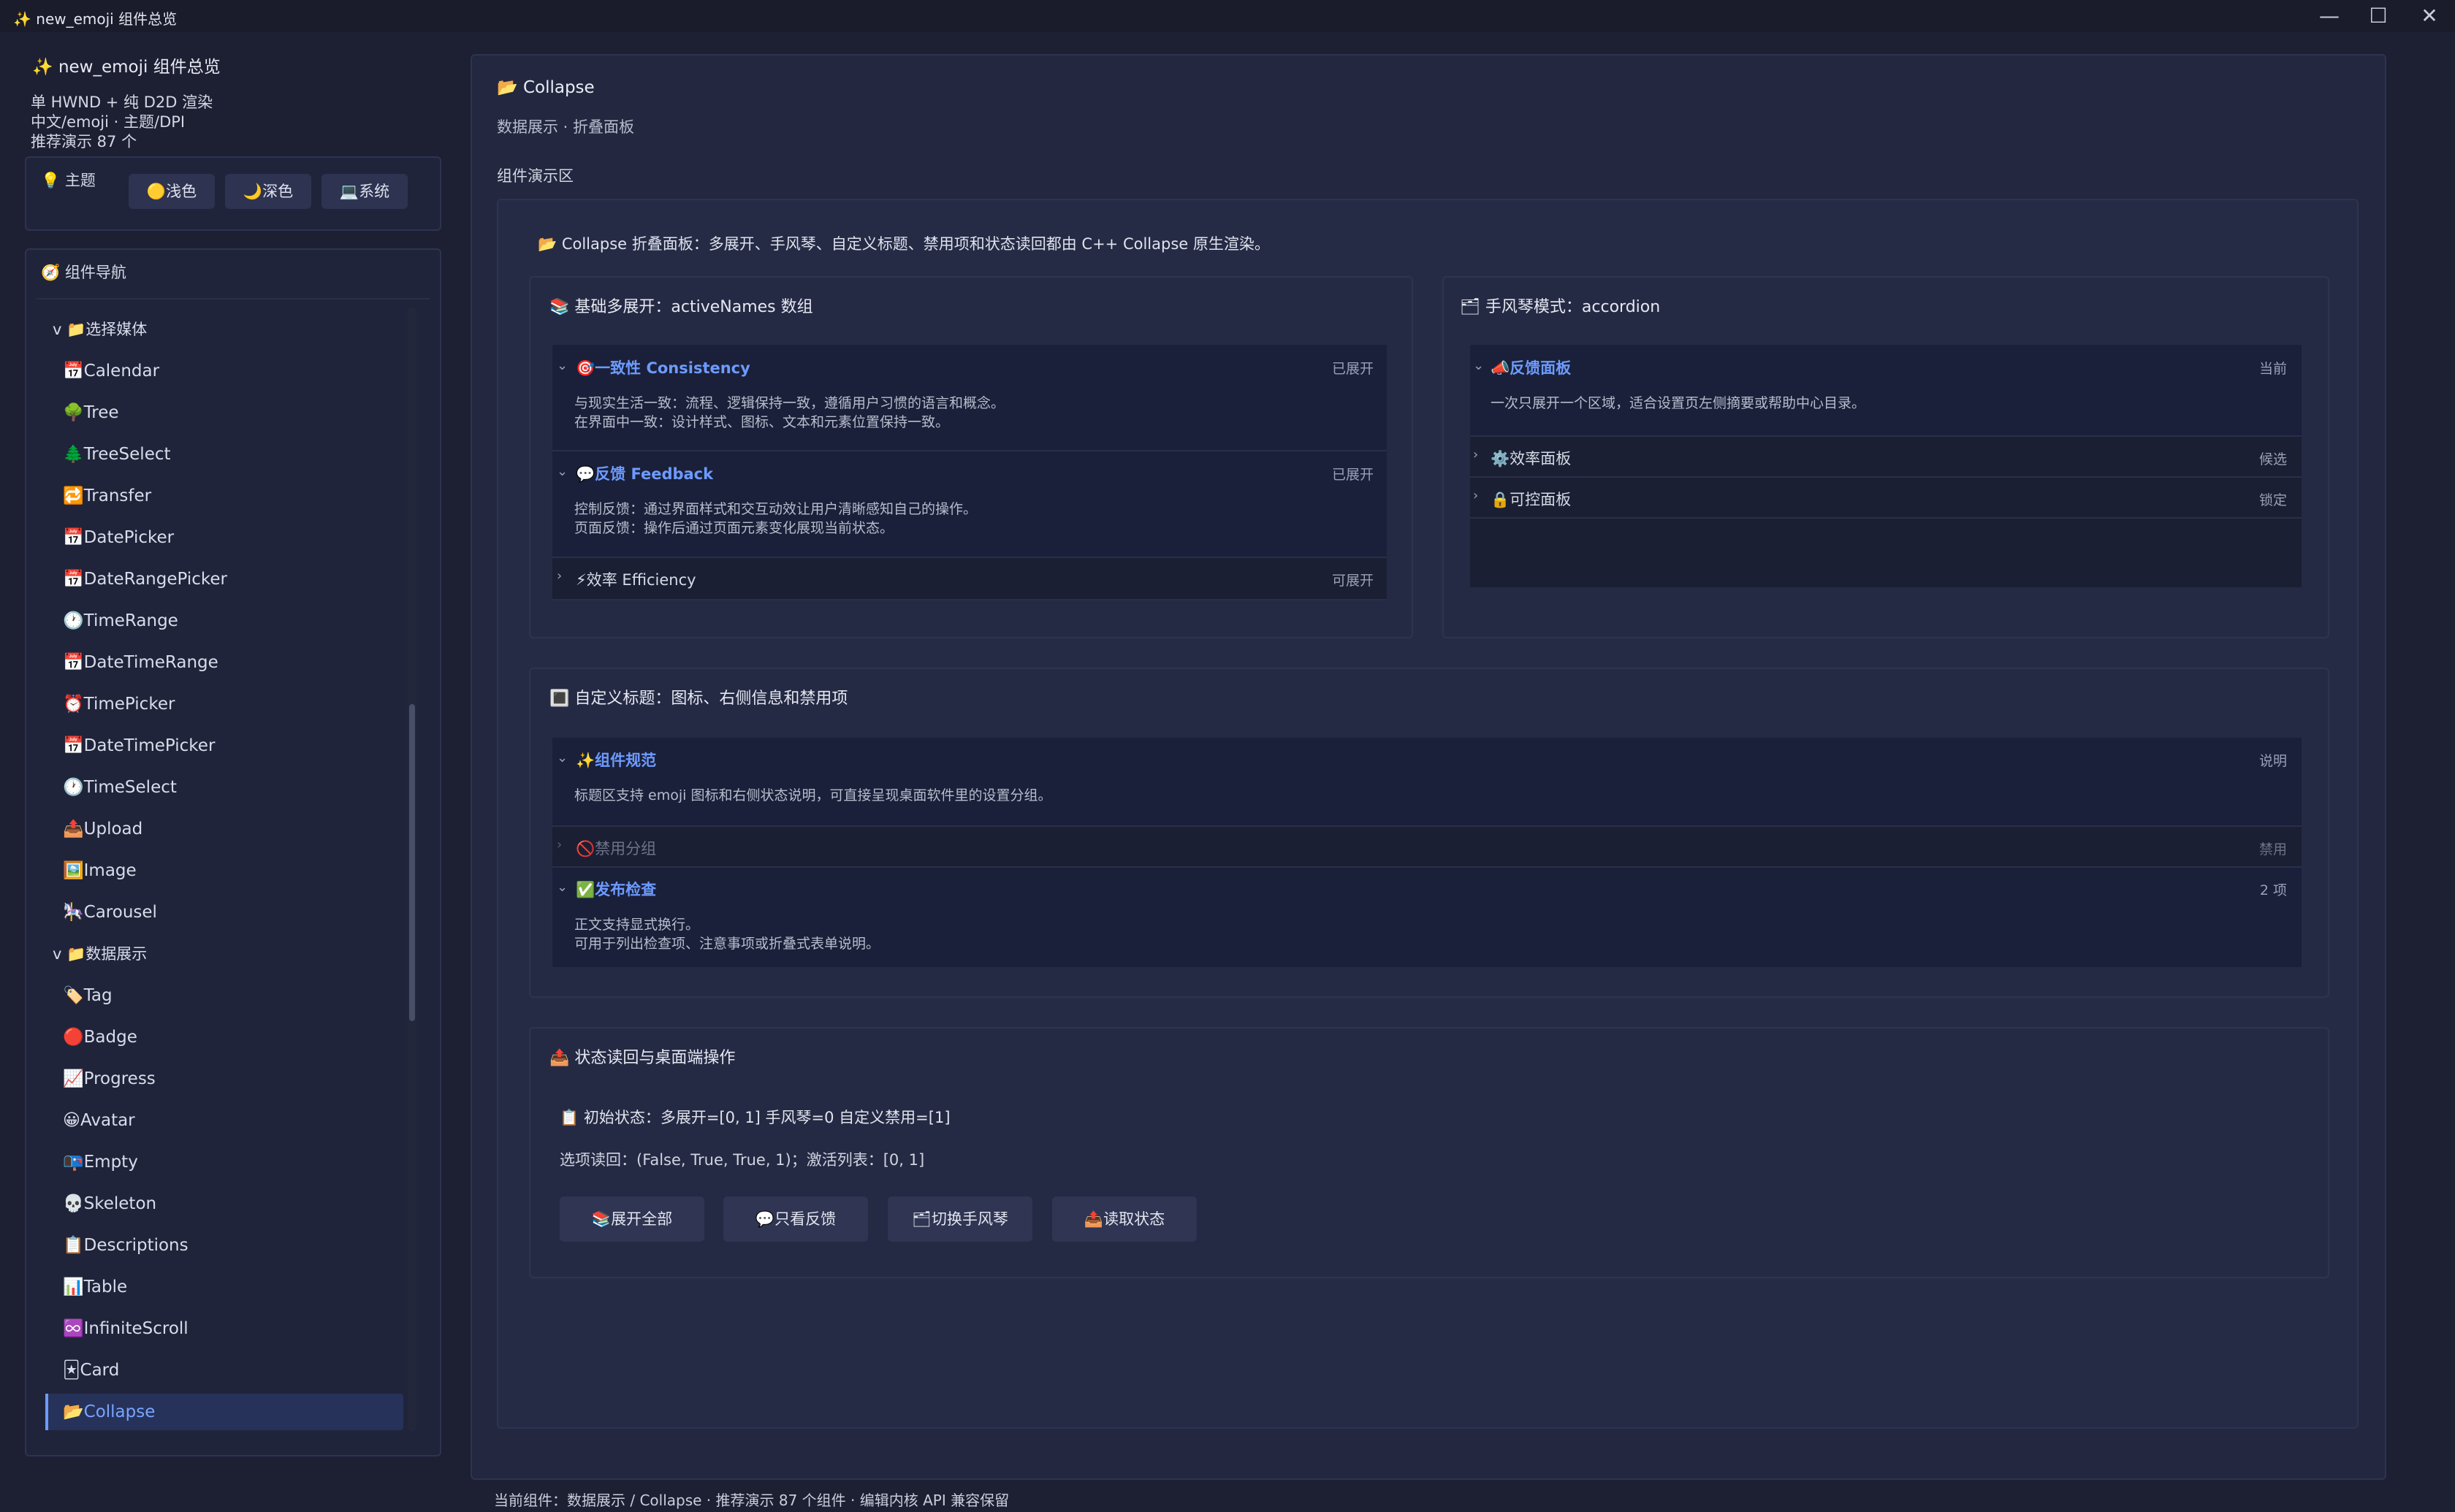 Image resolution: width=2455 pixels, height=1512 pixels. Describe the element at coordinates (95, 19) in the screenshot. I see `window-title: ✨ new_emoji 组件总览` at that location.